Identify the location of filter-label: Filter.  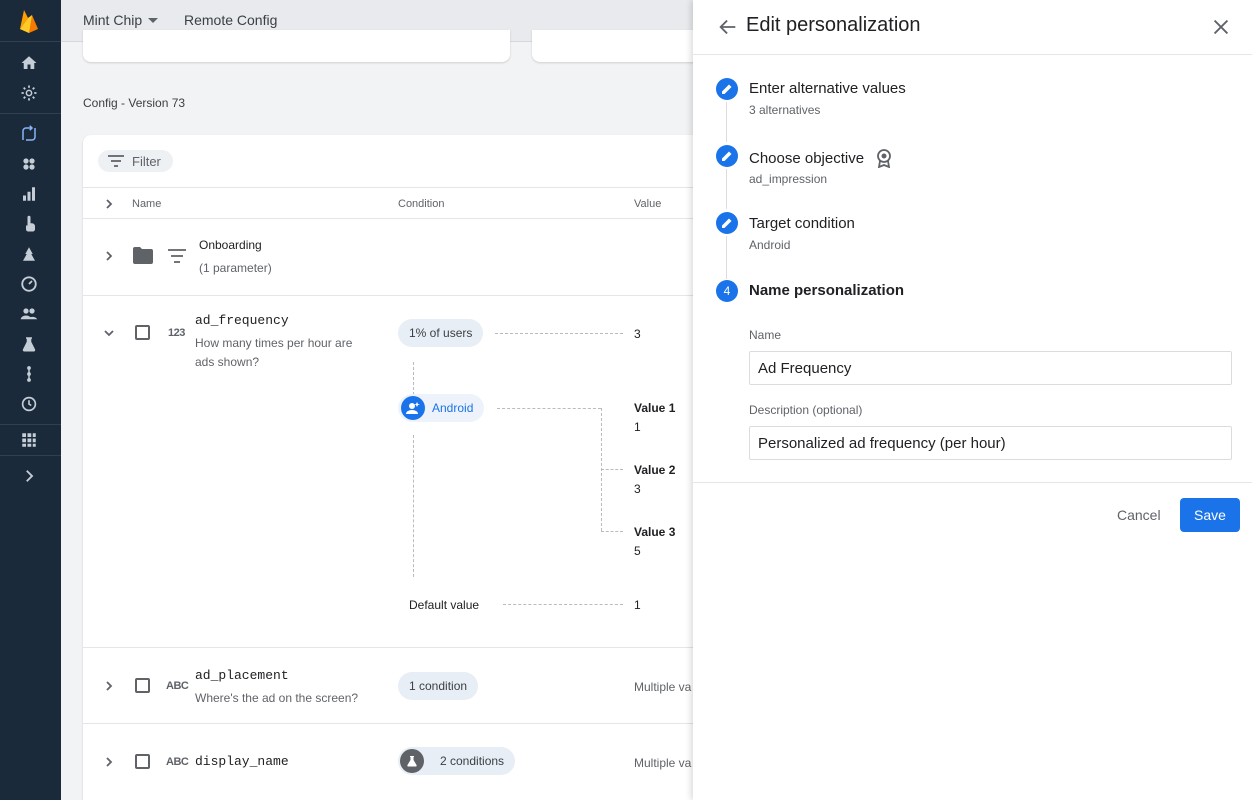
(146, 161).